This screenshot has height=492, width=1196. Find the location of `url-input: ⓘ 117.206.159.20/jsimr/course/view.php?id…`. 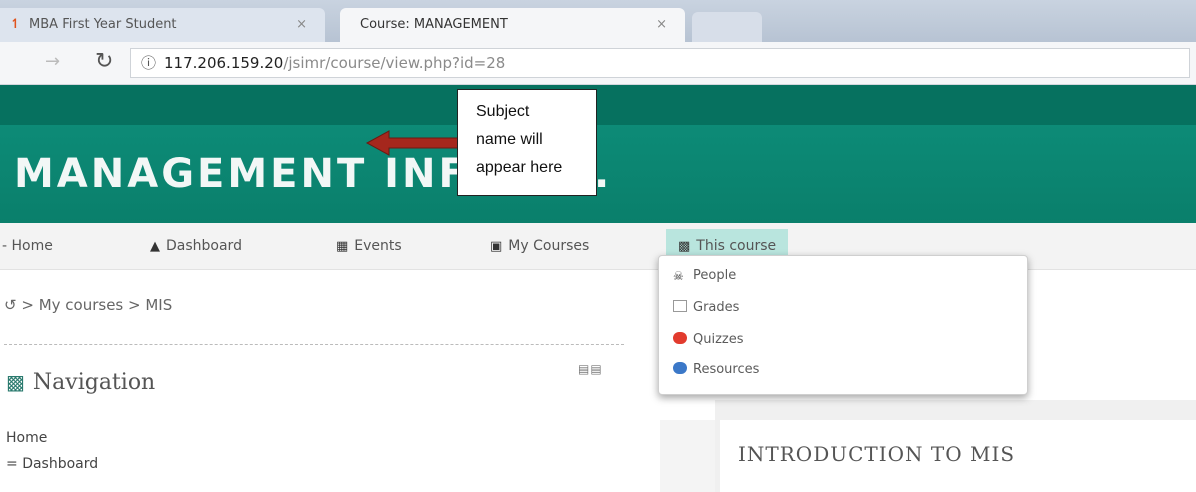

url-input: ⓘ 117.206.159.20/jsimr/course/view.php?id… is located at coordinates (660, 63).